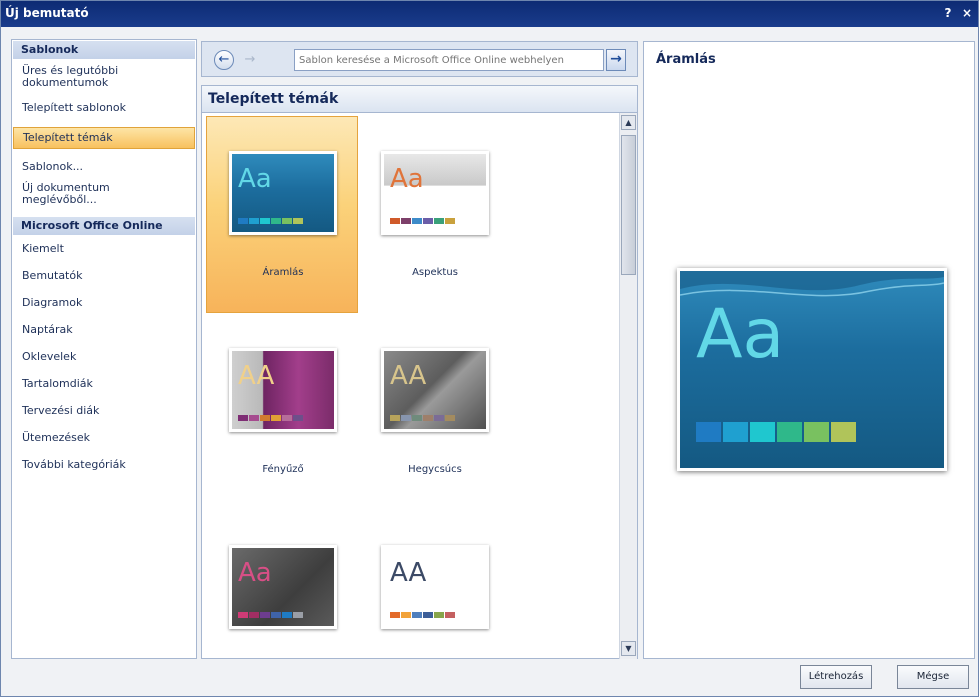 Image resolution: width=979 pixels, height=697 pixels. What do you see at coordinates (449, 60) in the screenshot?
I see `template-search-input` at bounding box center [449, 60].